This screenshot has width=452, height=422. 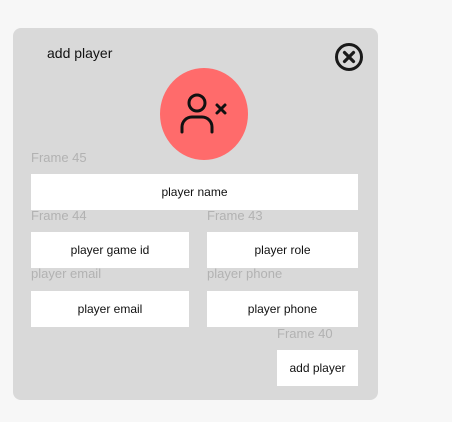 I want to click on frame-40-label: Frame 40, so click(x=305, y=333).